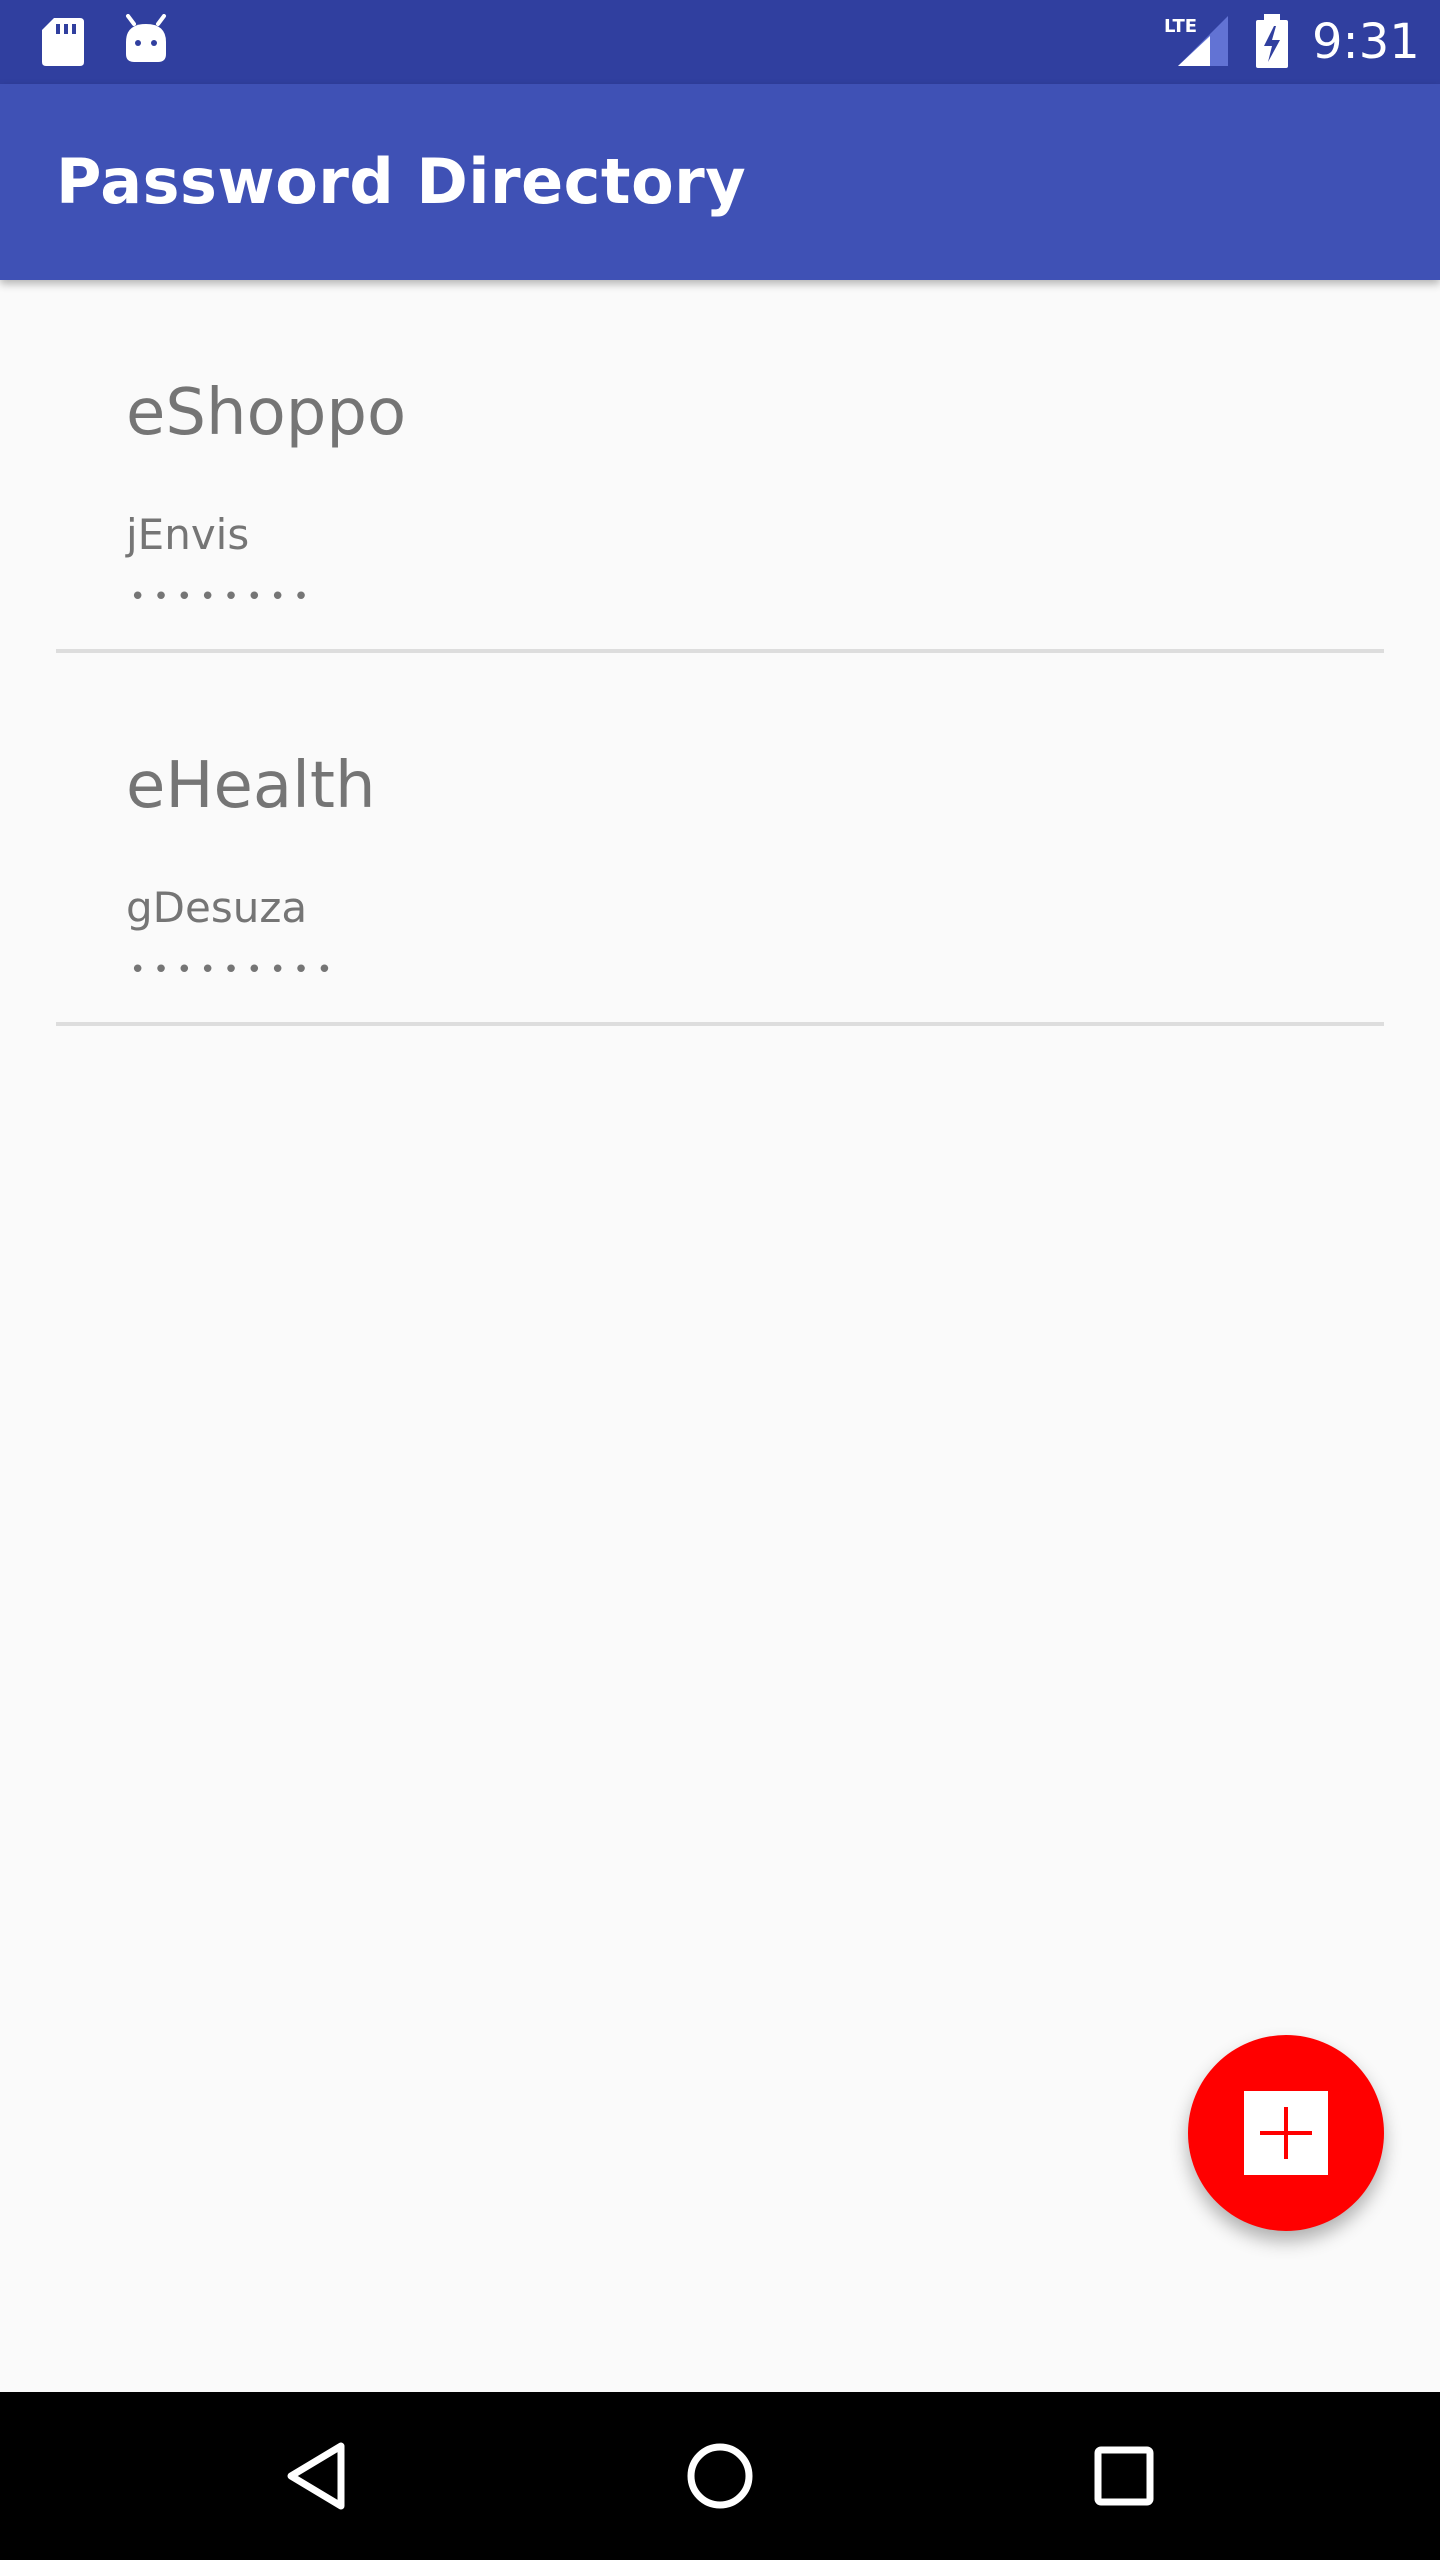 This screenshot has width=1440, height=2560. Describe the element at coordinates (720, 837) in the screenshot. I see `list-item: eHealth gDesuza •••••••••` at that location.